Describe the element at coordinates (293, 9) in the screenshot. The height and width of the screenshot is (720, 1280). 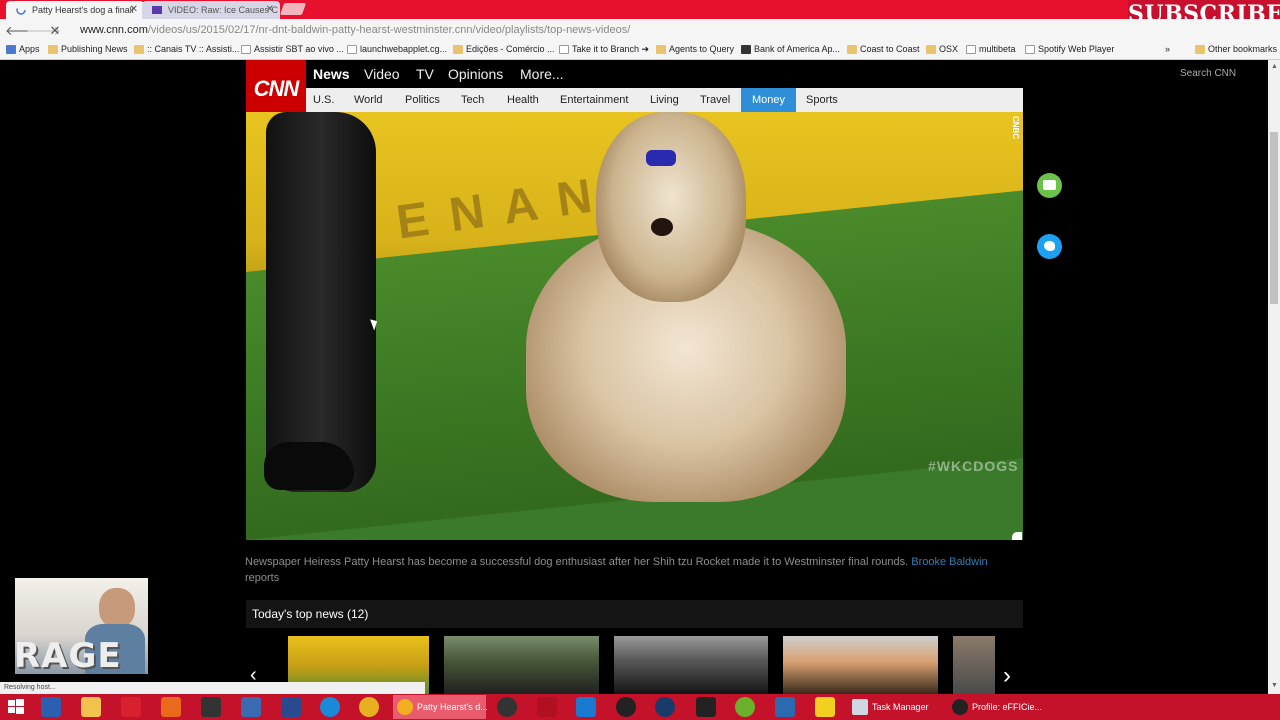
I see `new-tab-button` at that location.